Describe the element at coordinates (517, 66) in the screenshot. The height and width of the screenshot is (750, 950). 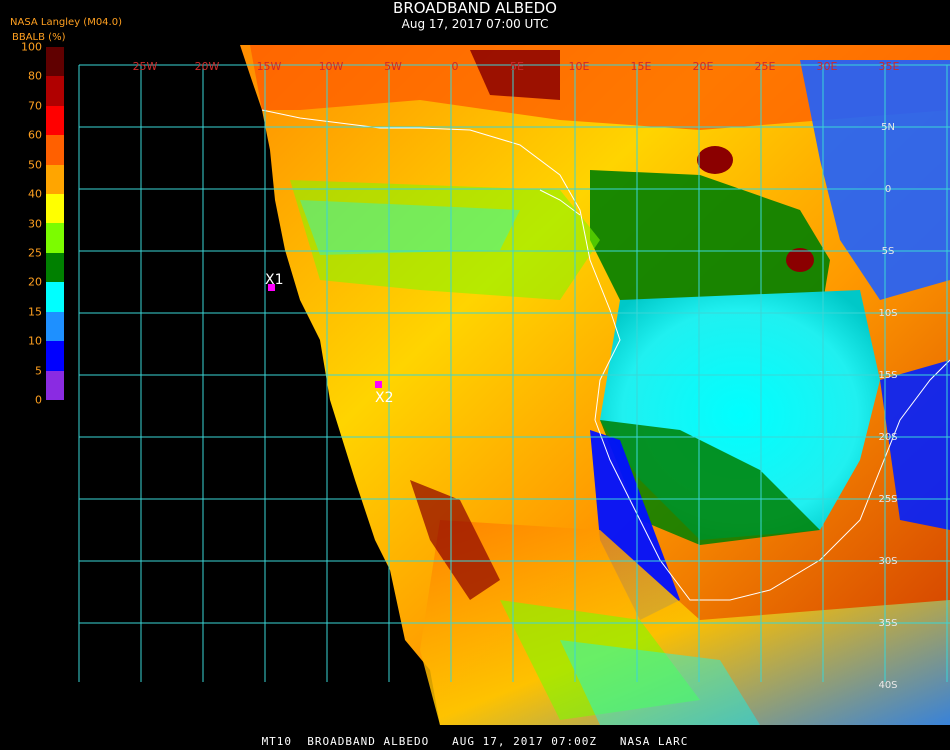
I see `longitude-label: 5E` at that location.